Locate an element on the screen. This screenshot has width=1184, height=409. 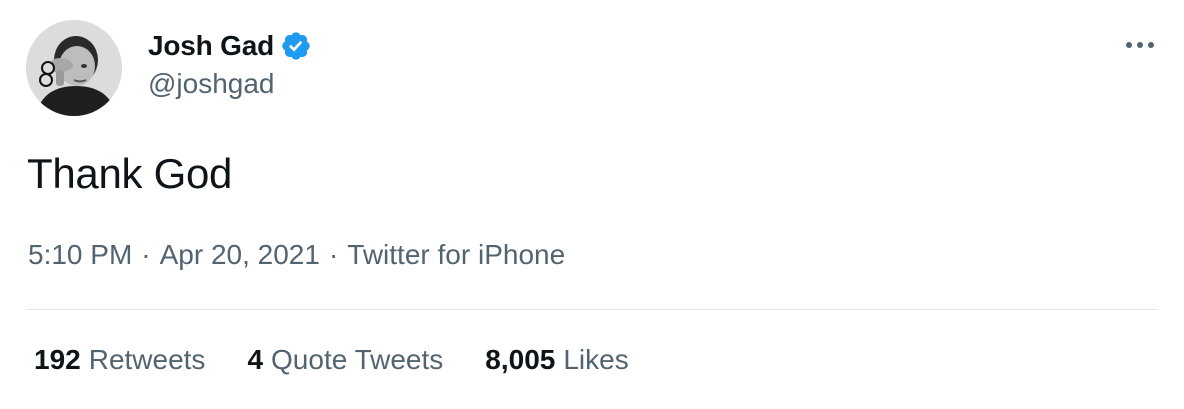
more-options-button is located at coordinates (1140, 45).